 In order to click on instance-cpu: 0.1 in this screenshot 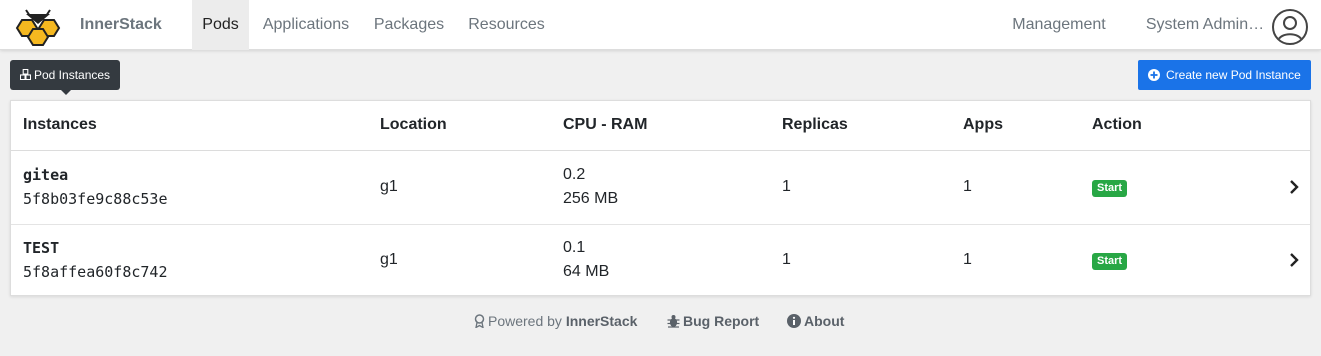, I will do `click(574, 247)`.